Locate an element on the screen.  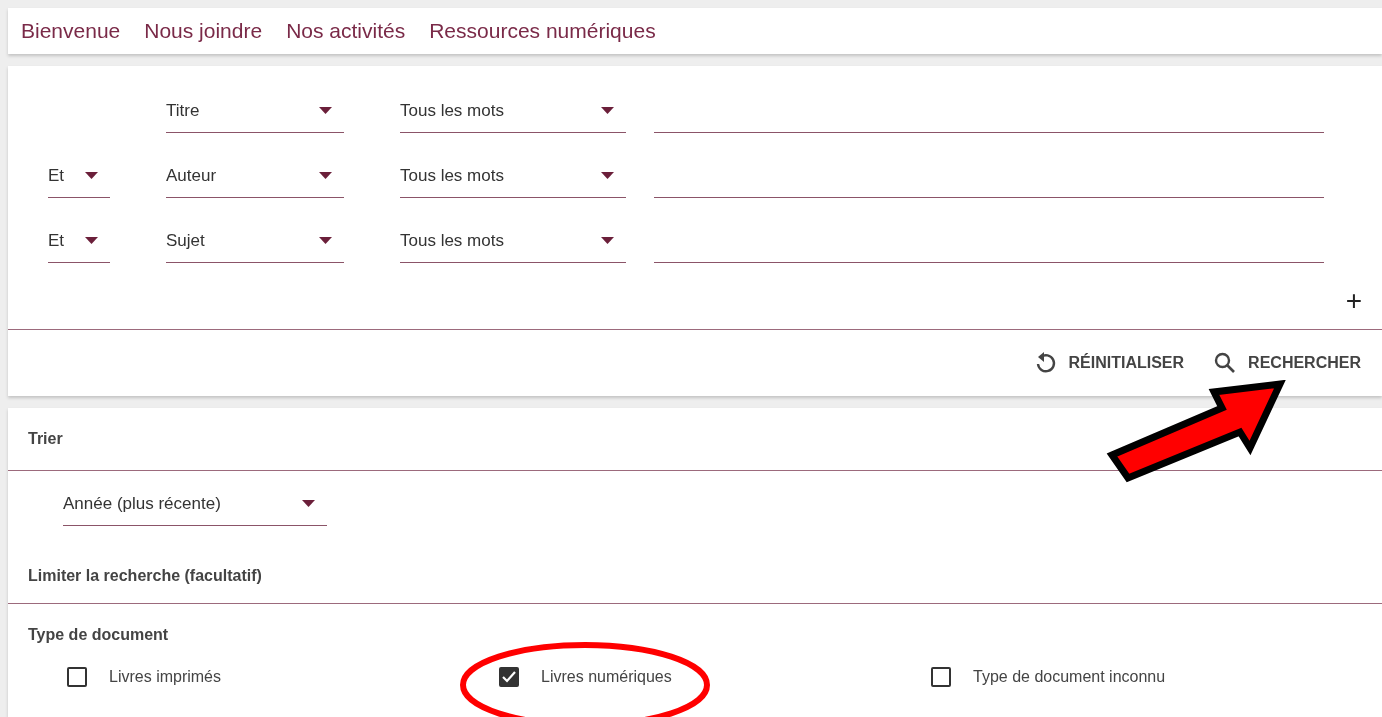
sort-dropdown: Année (plus récente) is located at coordinates (195, 504).